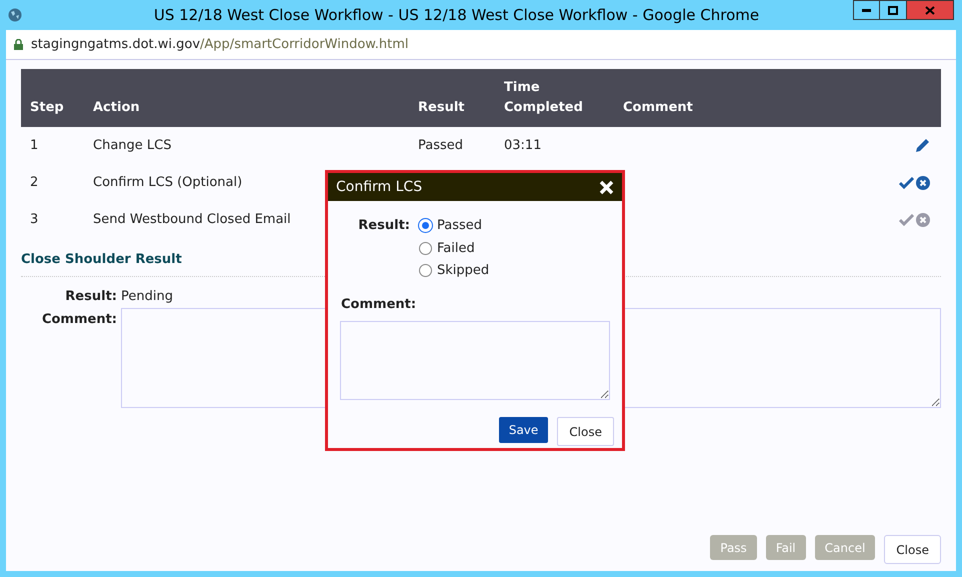 This screenshot has width=962, height=577. I want to click on table-cell: 3, so click(34, 219).